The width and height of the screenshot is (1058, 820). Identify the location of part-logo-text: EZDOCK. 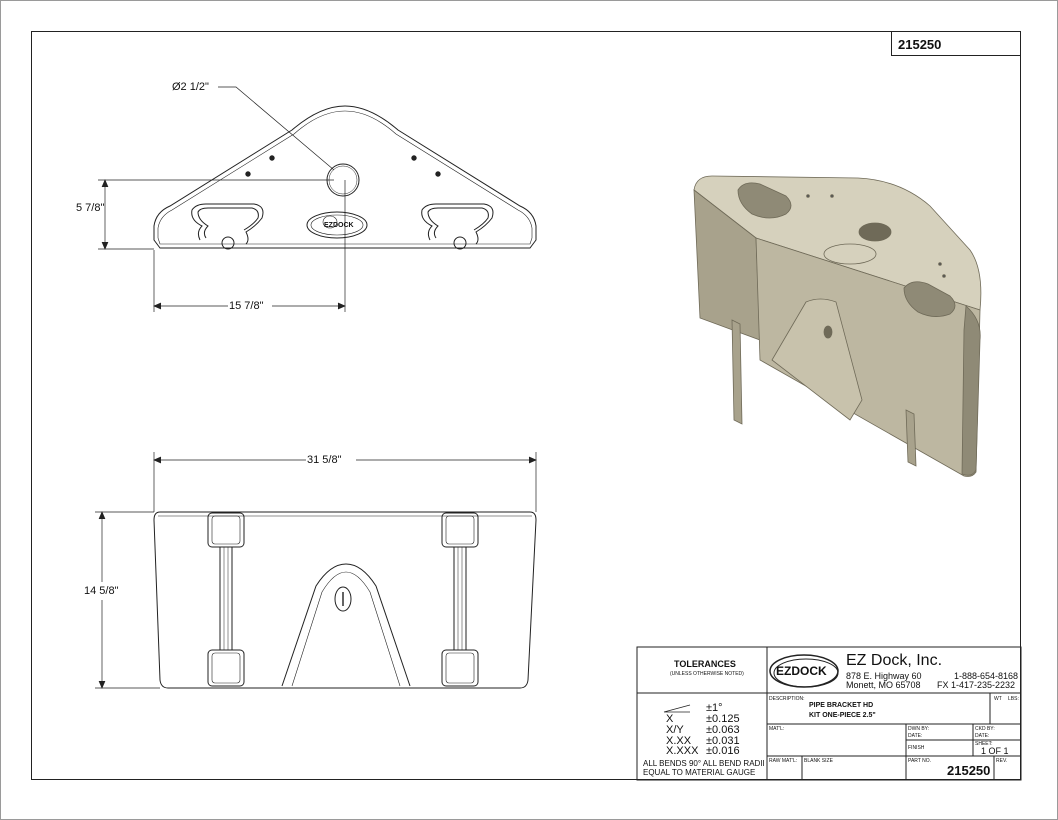
(339, 225).